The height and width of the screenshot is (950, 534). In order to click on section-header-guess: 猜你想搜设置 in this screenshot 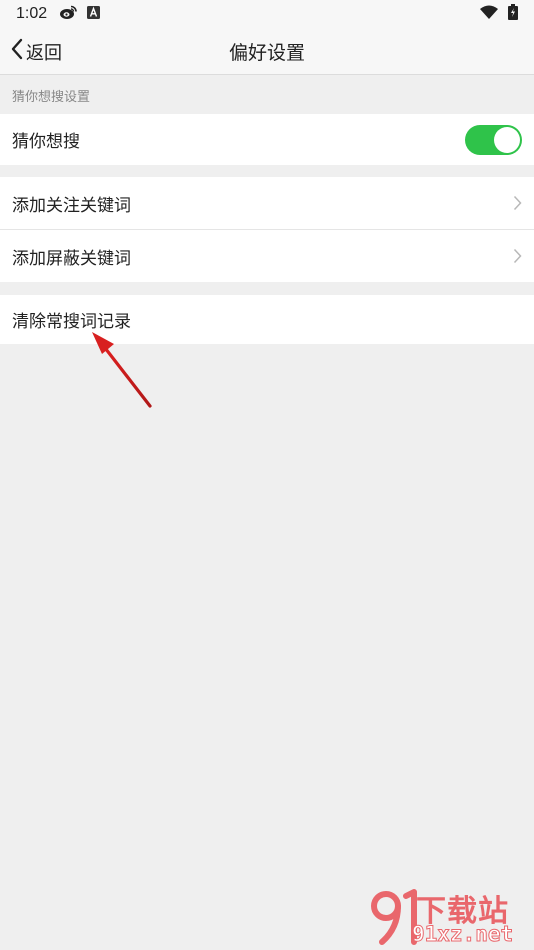, I will do `click(51, 97)`.